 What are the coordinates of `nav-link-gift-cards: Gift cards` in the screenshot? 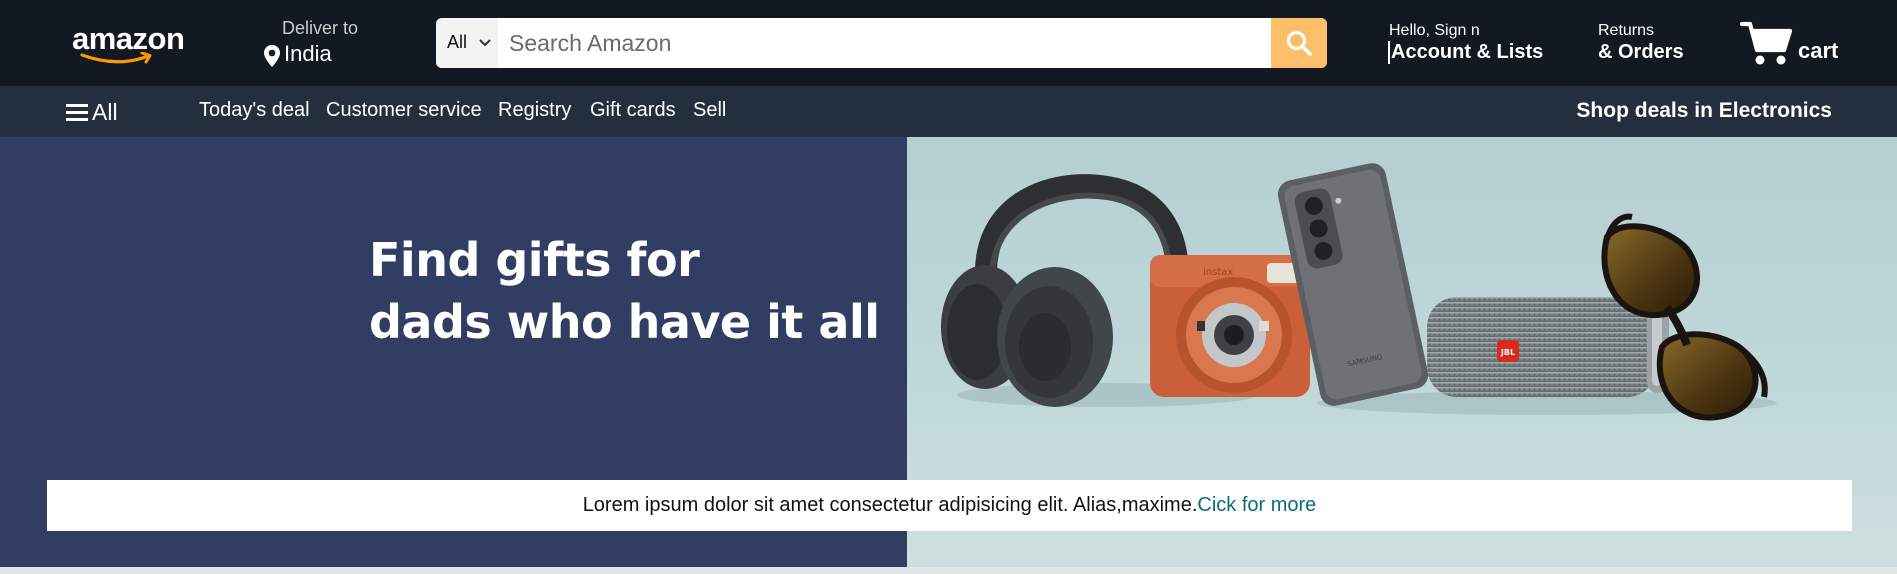 It's located at (633, 110).